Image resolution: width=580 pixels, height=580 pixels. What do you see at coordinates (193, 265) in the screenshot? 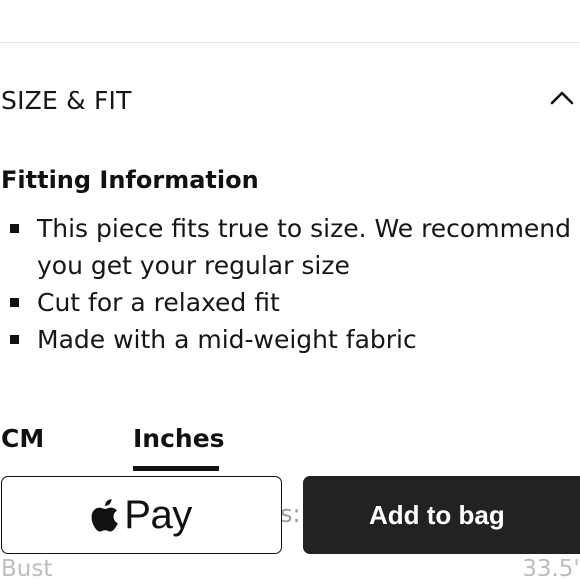
I see `list-item-text: you get your regular size` at bounding box center [193, 265].